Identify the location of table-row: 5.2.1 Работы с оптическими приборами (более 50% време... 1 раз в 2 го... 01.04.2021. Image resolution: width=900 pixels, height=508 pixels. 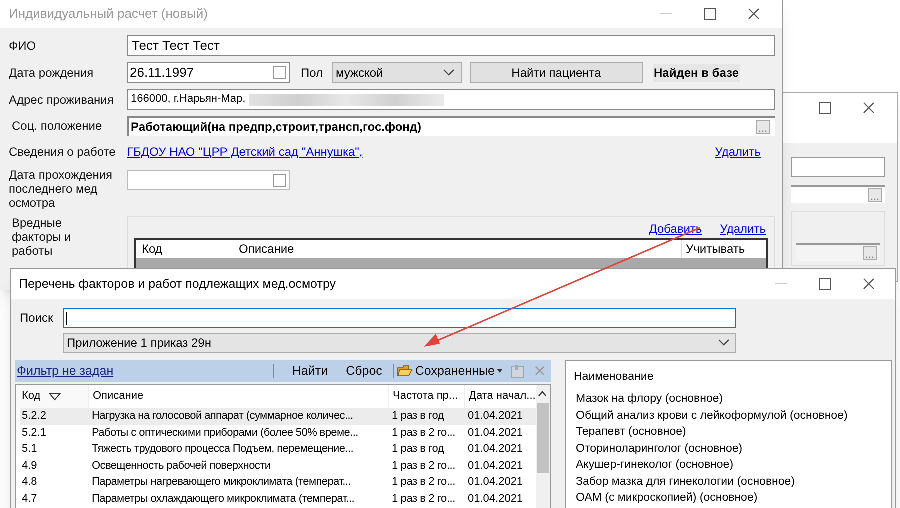
(278, 432).